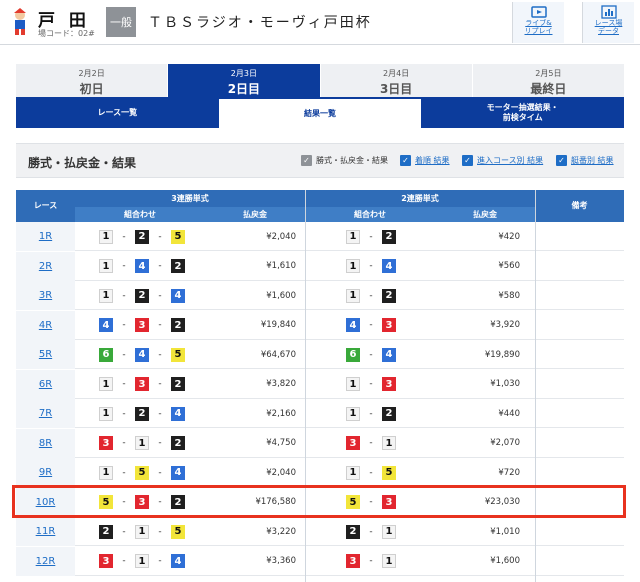 This screenshot has width=640, height=582. I want to click on check-course-entry: ✓ 進入コース別 結果, so click(502, 160).